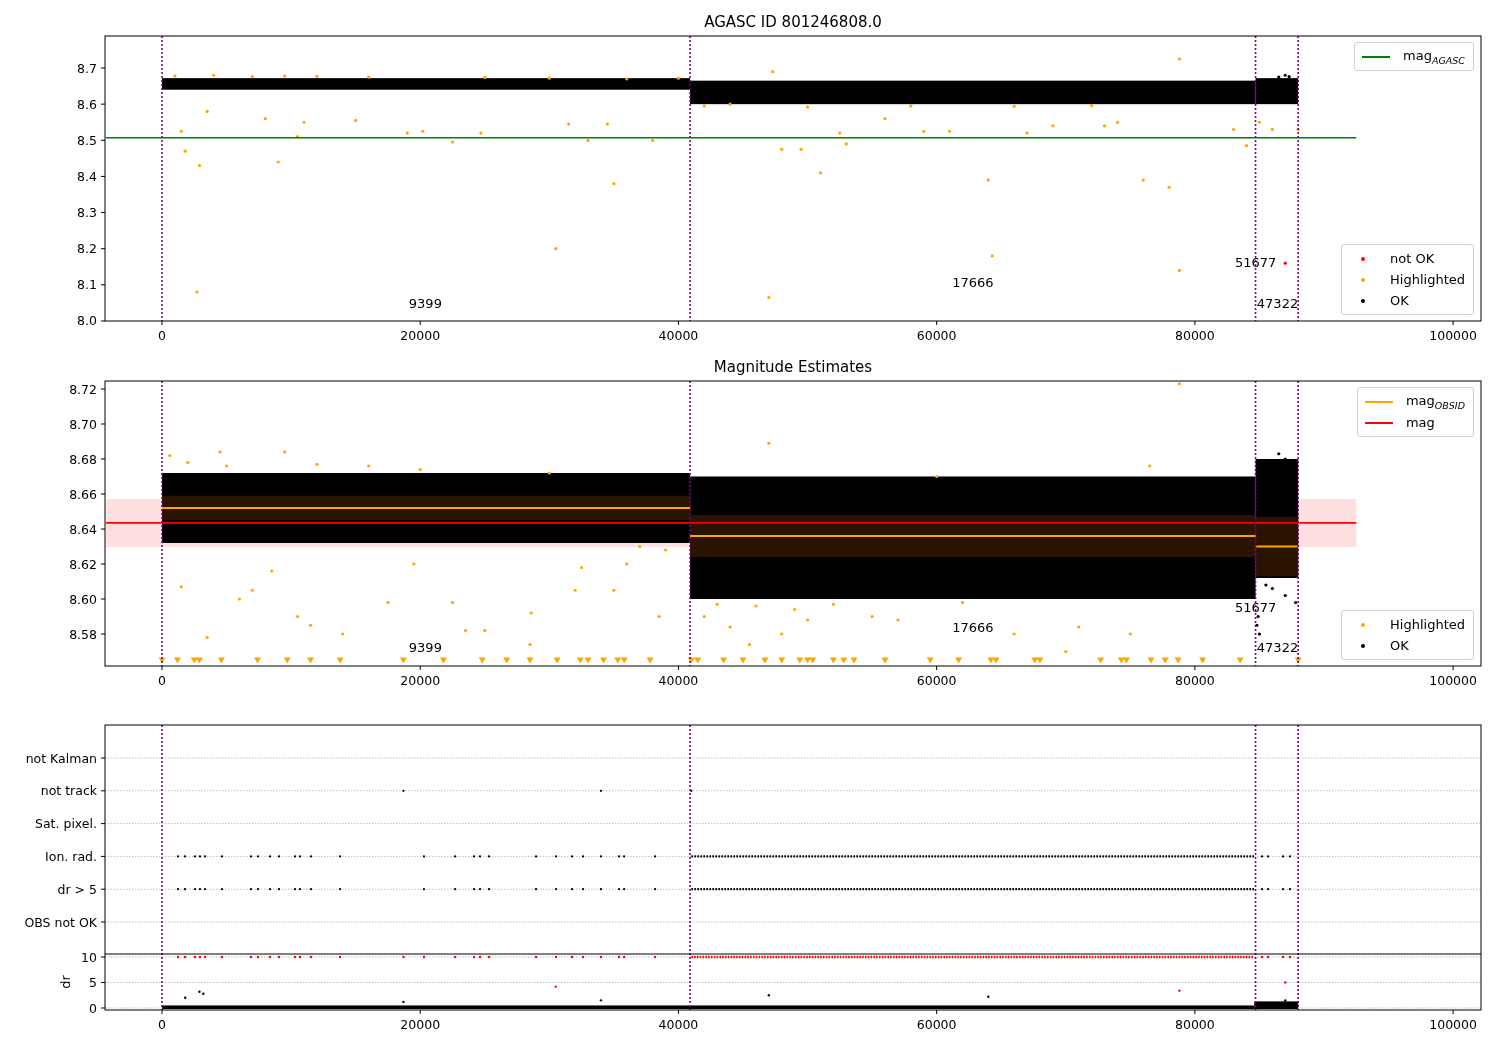 The height and width of the screenshot is (1050, 1500). What do you see at coordinates (87, 140) in the screenshot?
I see `tick-label: 8.5` at bounding box center [87, 140].